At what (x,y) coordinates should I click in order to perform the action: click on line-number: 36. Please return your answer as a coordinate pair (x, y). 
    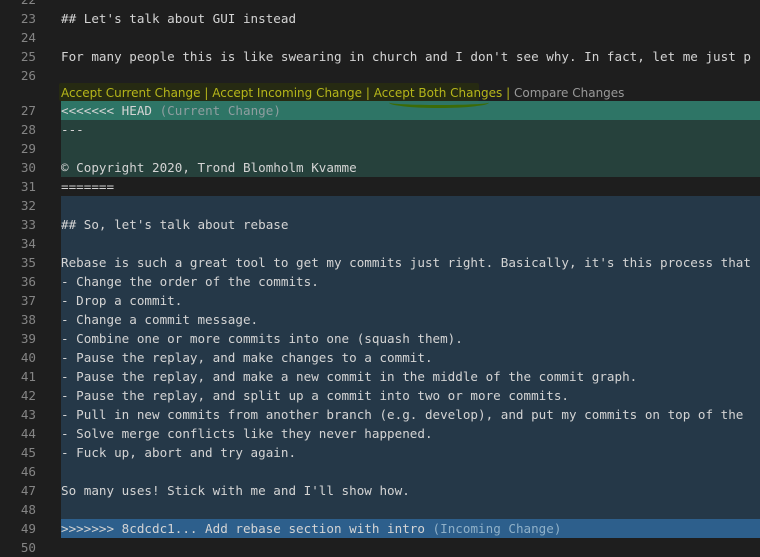
    Looking at the image, I should click on (18, 281).